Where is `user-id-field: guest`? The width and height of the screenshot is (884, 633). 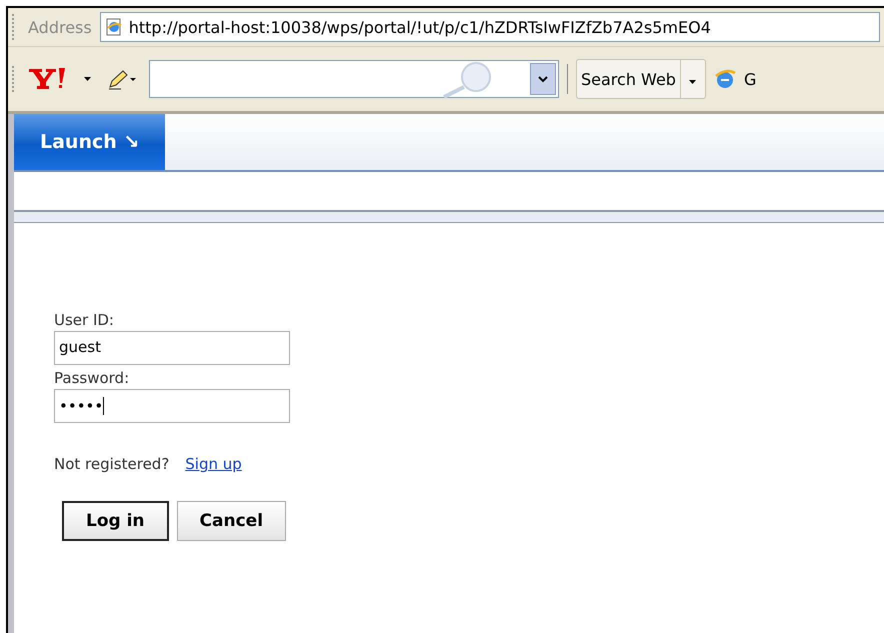 user-id-field: guest is located at coordinates (172, 348).